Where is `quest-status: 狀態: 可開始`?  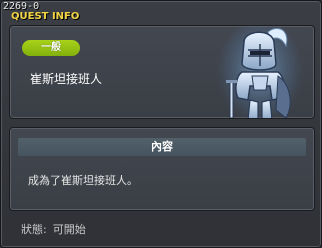
quest-status: 狀態: 可開始 is located at coordinates (56, 229).